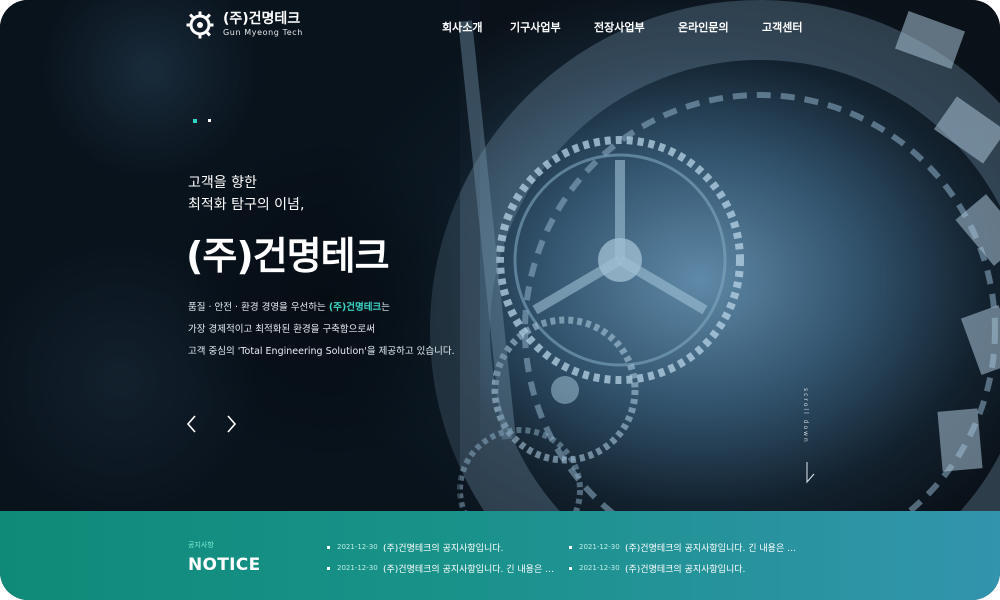 This screenshot has width=1000, height=600. I want to click on slide-dot-active, so click(195, 121).